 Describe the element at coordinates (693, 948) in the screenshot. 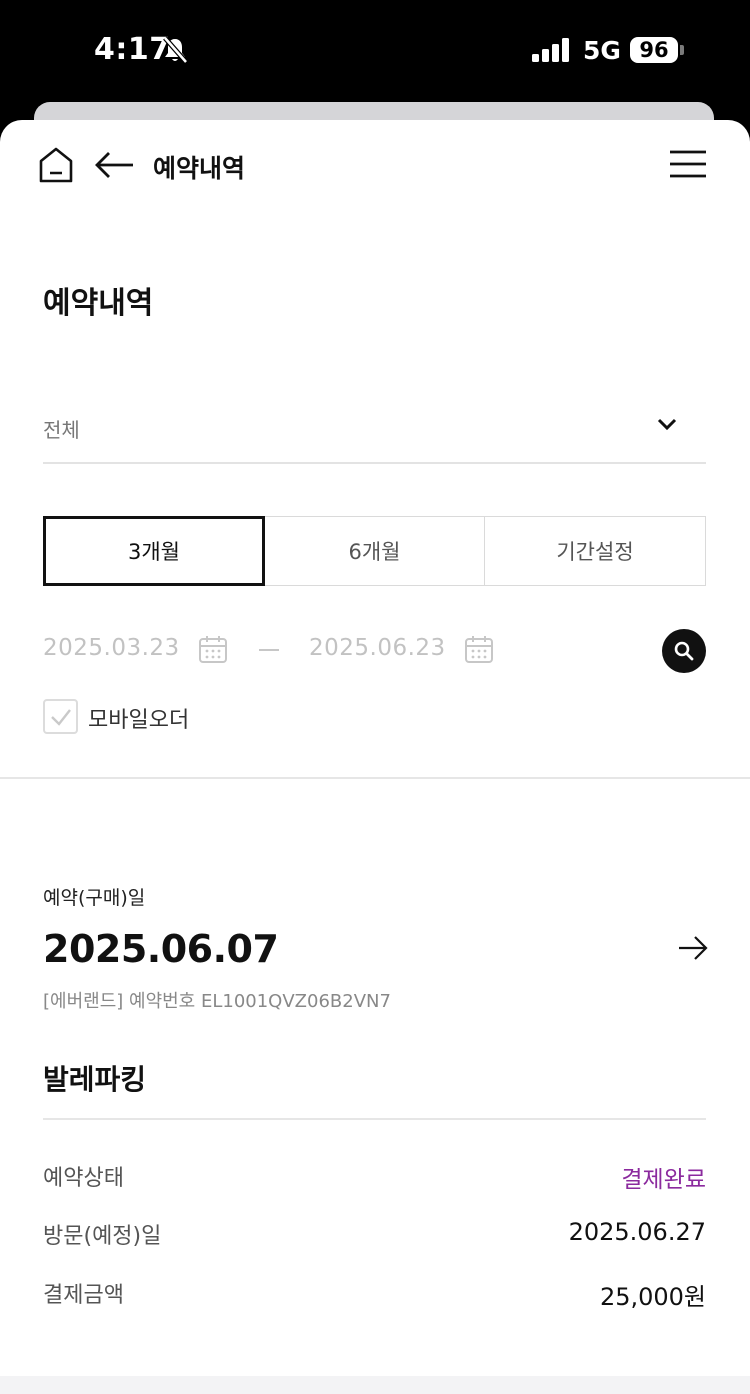

I see `arrow-right-icon` at that location.